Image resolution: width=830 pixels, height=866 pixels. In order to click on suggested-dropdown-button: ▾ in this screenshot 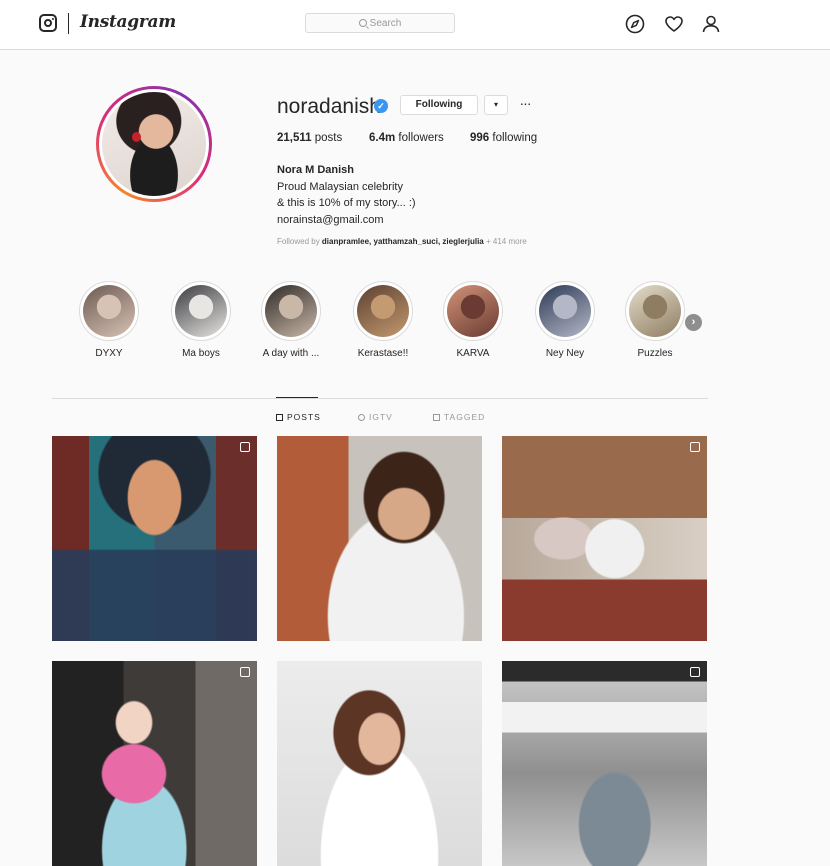, I will do `click(496, 105)`.